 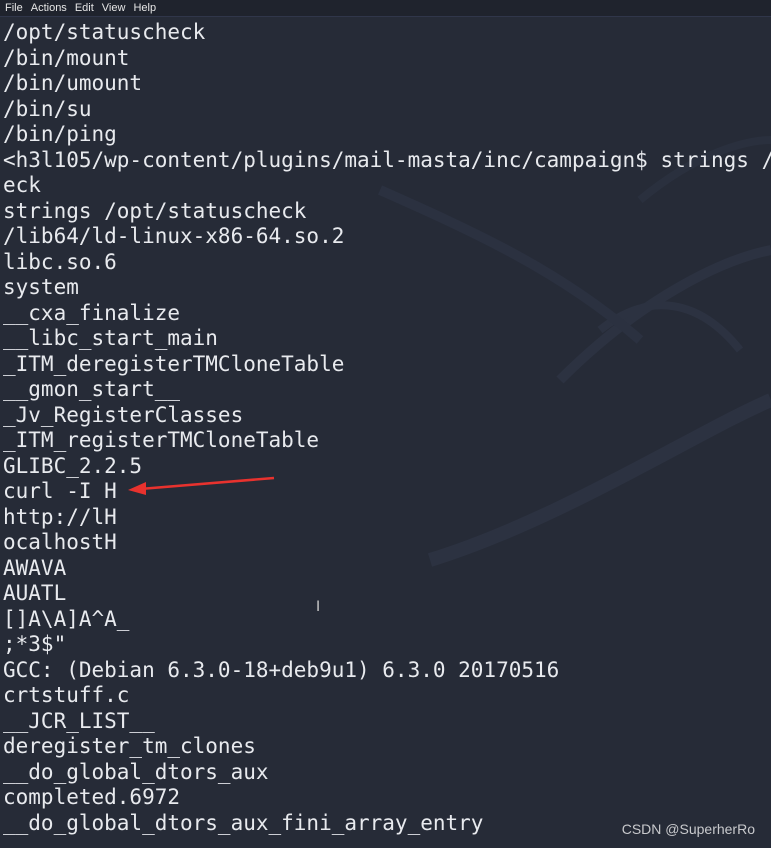 What do you see at coordinates (688, 829) in the screenshot?
I see `watermark: CSDN @SuperherRo` at bounding box center [688, 829].